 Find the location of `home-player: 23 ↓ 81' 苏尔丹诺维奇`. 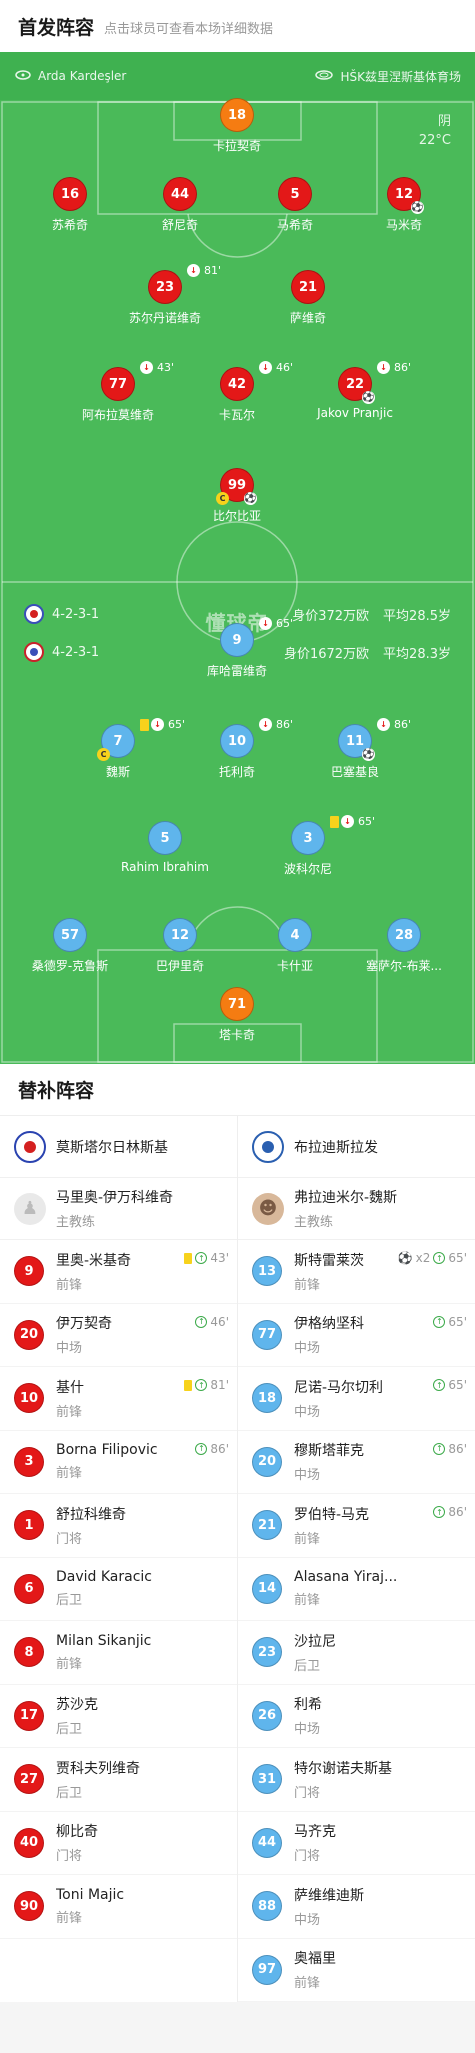

home-player: 23 ↓ 81' 苏尔丹诺维奇 is located at coordinates (165, 295).